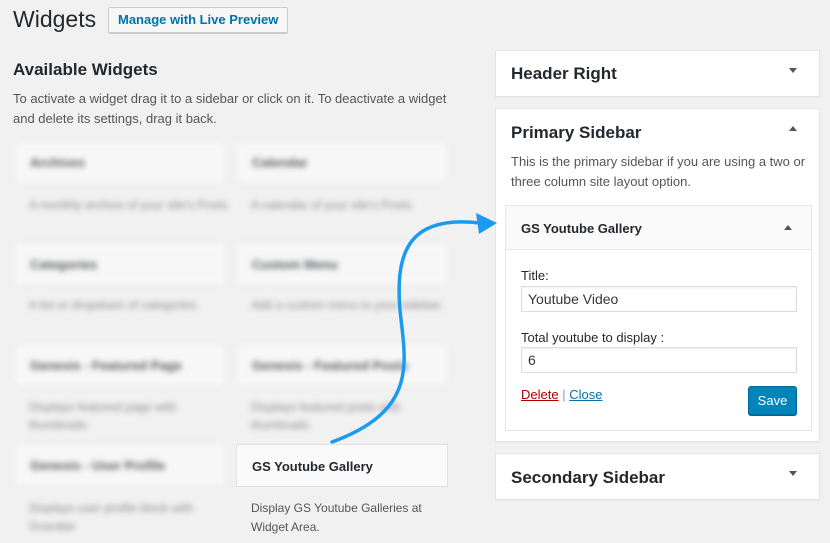 Image resolution: width=830 pixels, height=543 pixels. Describe the element at coordinates (581, 228) in the screenshot. I see `widget-form-title: GS Youtube Gallery` at that location.